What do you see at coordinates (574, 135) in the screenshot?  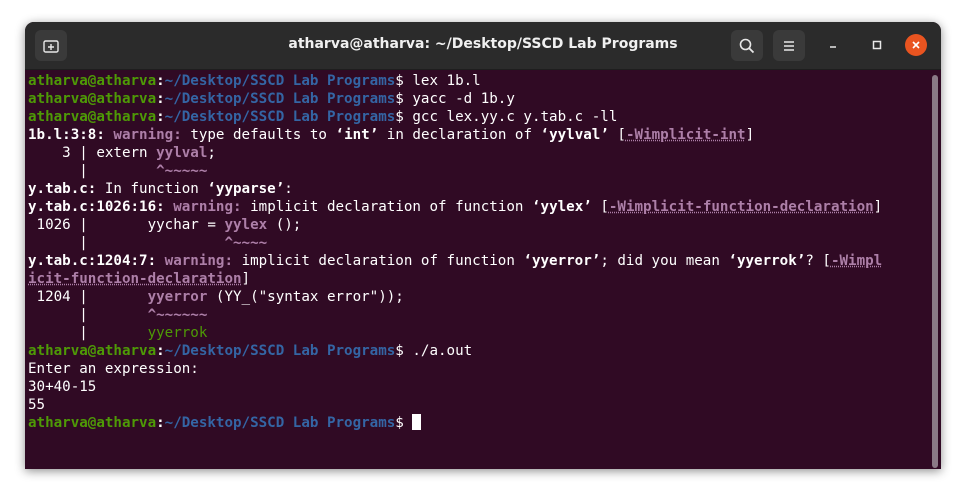 I see `warning-token: ‘yylval’` at bounding box center [574, 135].